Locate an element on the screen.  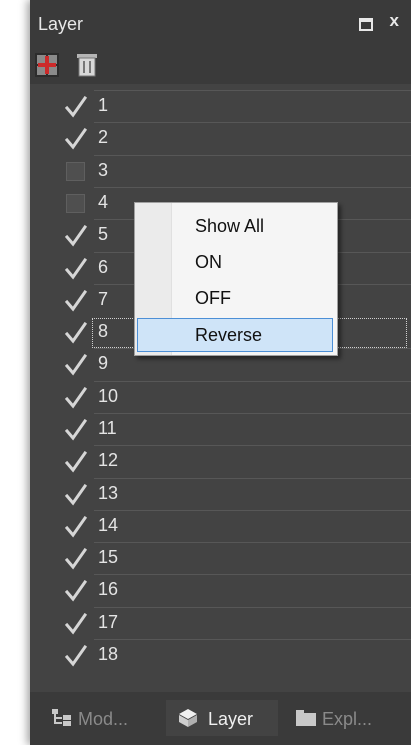
panel-title: Layer is located at coordinates (61, 24).